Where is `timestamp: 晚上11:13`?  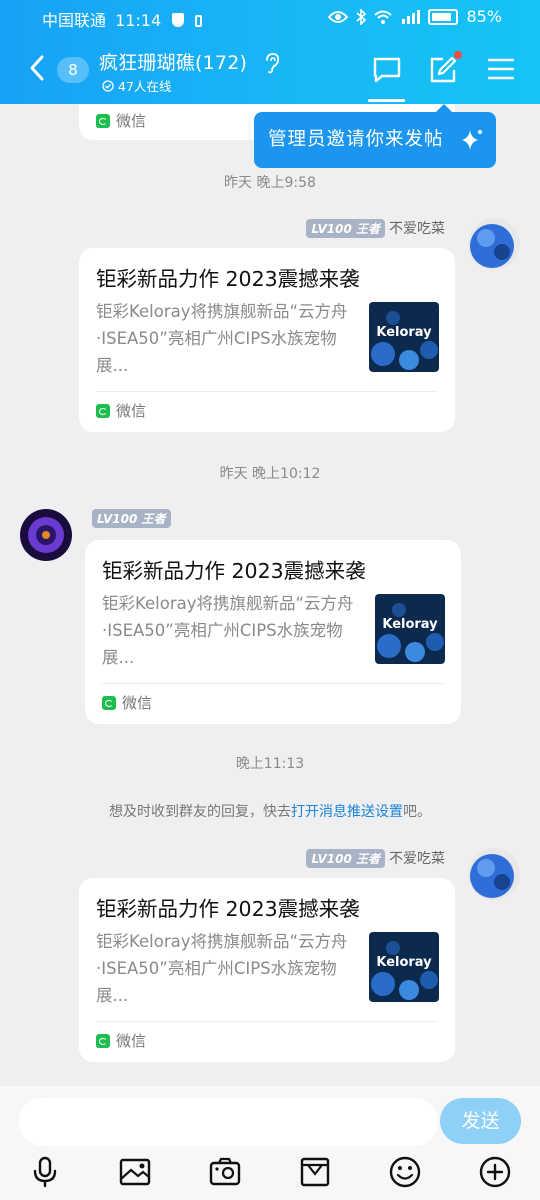
timestamp: 晚上11:13 is located at coordinates (270, 764).